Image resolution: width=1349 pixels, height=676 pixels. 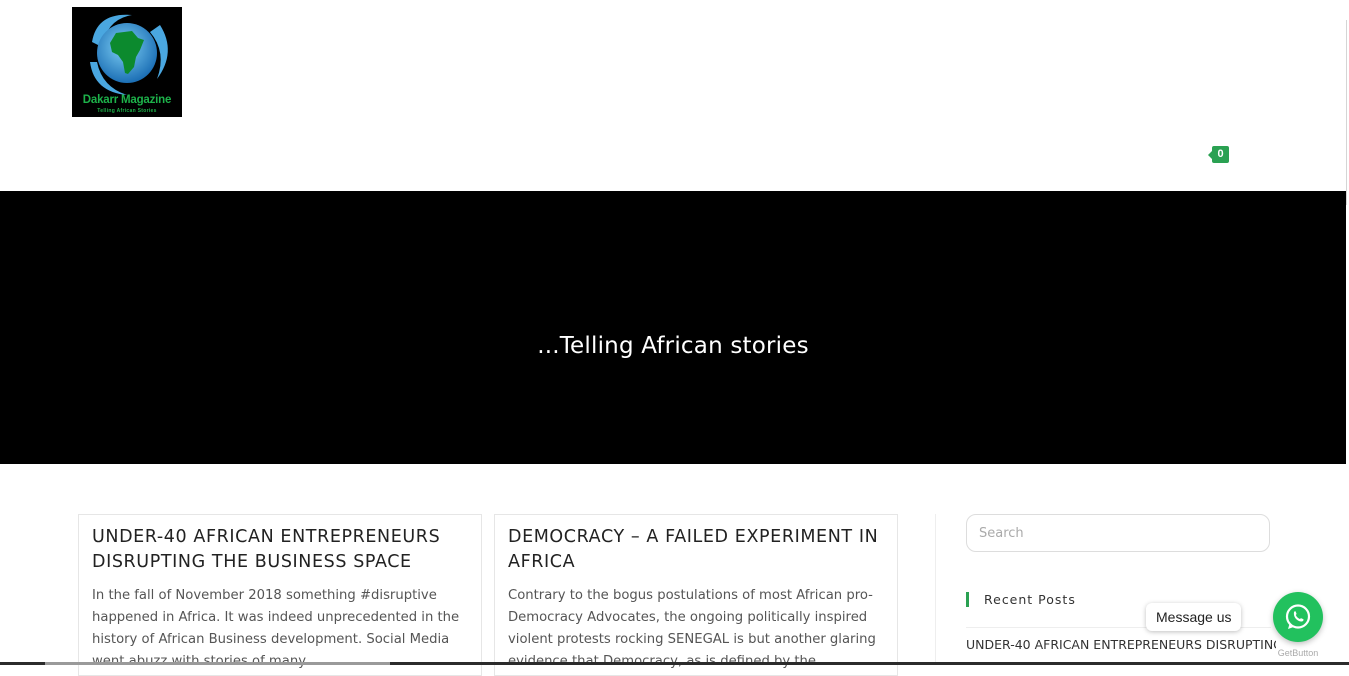 I want to click on getbutton-branding: GetButton, so click(x=1298, y=653).